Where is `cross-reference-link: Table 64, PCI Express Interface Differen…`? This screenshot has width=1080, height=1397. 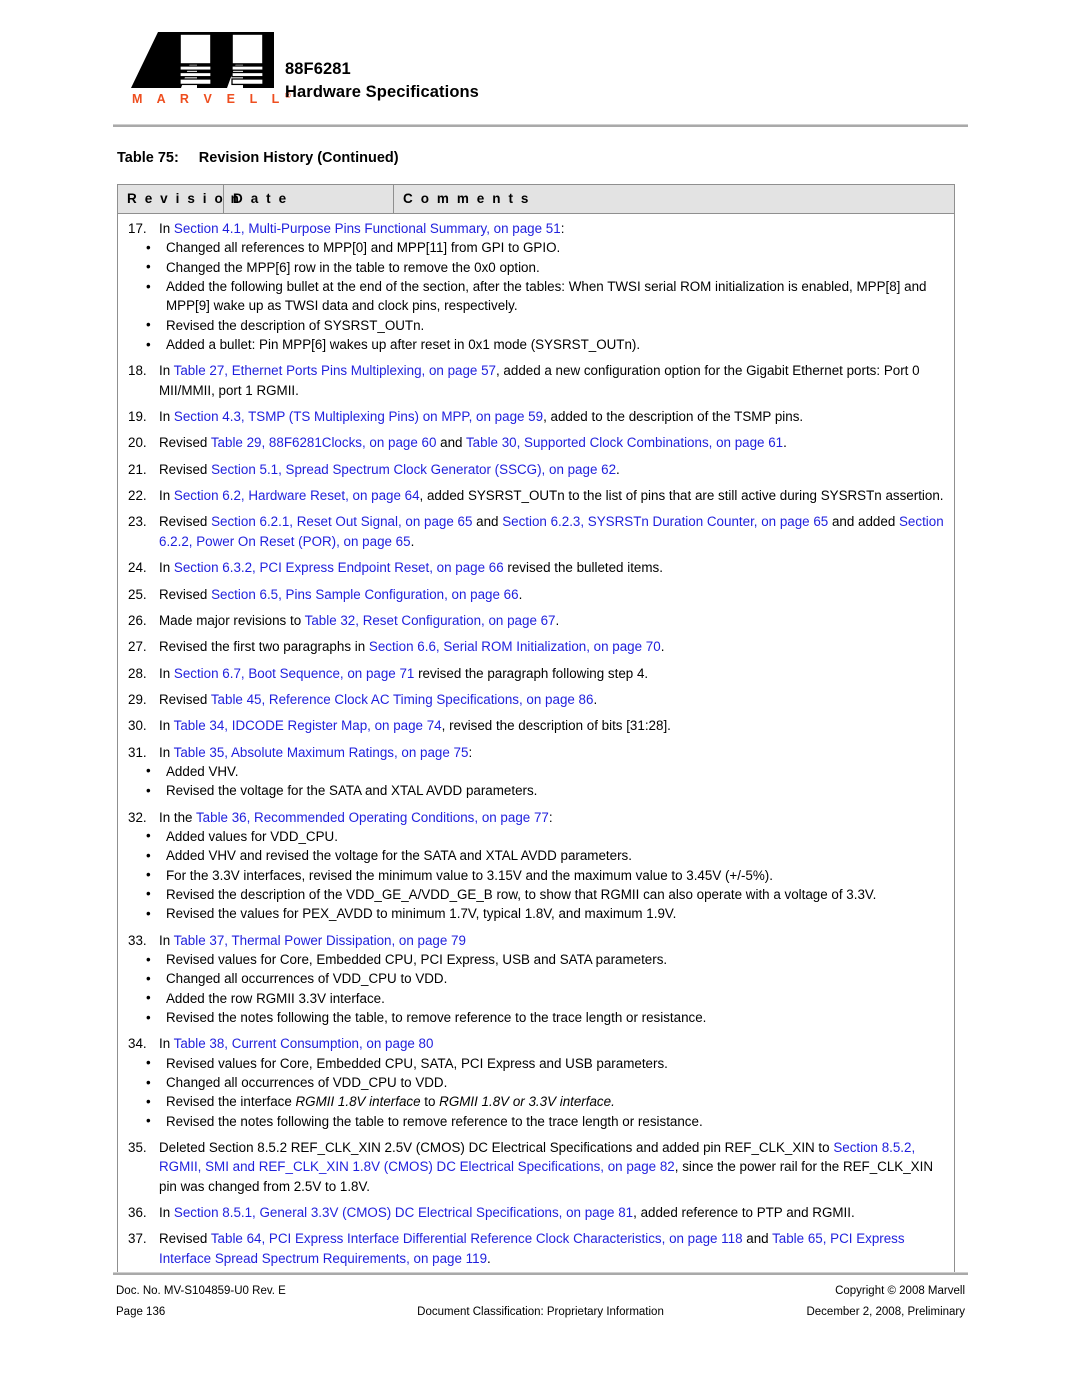 cross-reference-link: Table 64, PCI Express Interface Differen… is located at coordinates (477, 1238).